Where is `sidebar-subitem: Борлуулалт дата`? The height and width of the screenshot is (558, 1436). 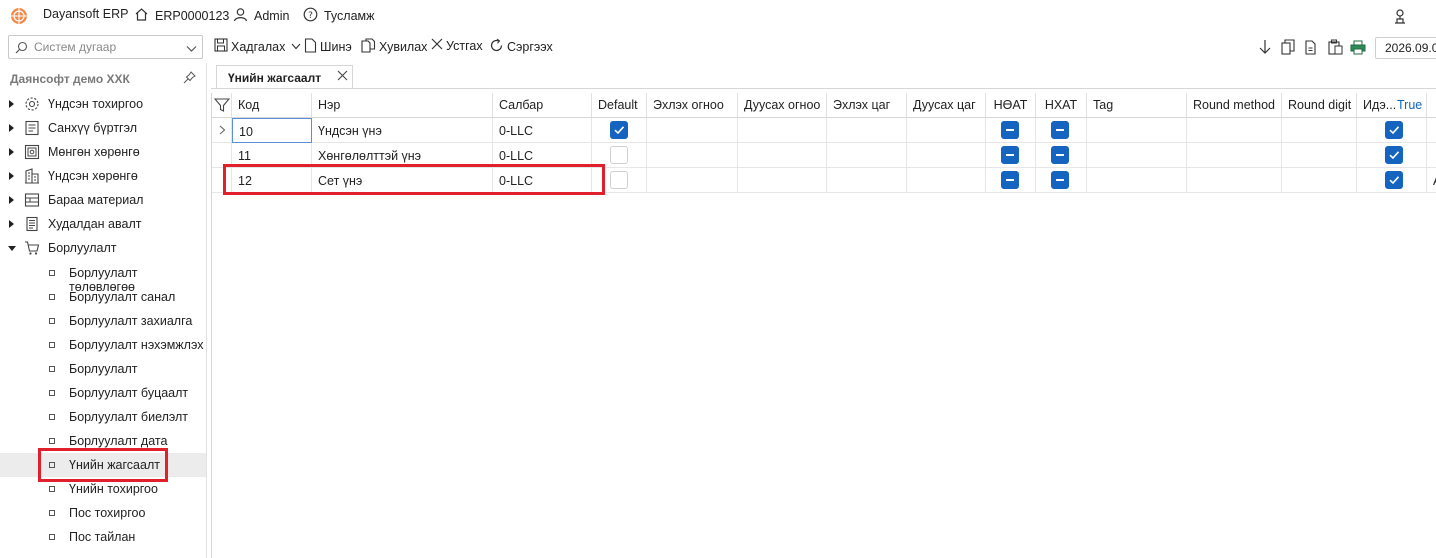
sidebar-subitem: Борлуулалт дата is located at coordinates (103, 441).